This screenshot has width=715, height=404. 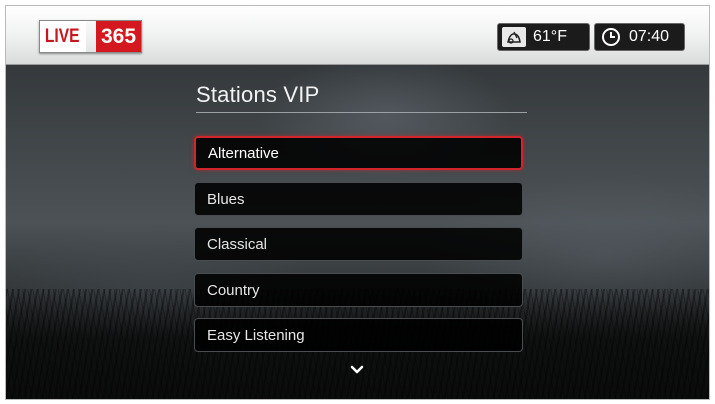 I want to click on page-title: Stations VIP, so click(x=258, y=94).